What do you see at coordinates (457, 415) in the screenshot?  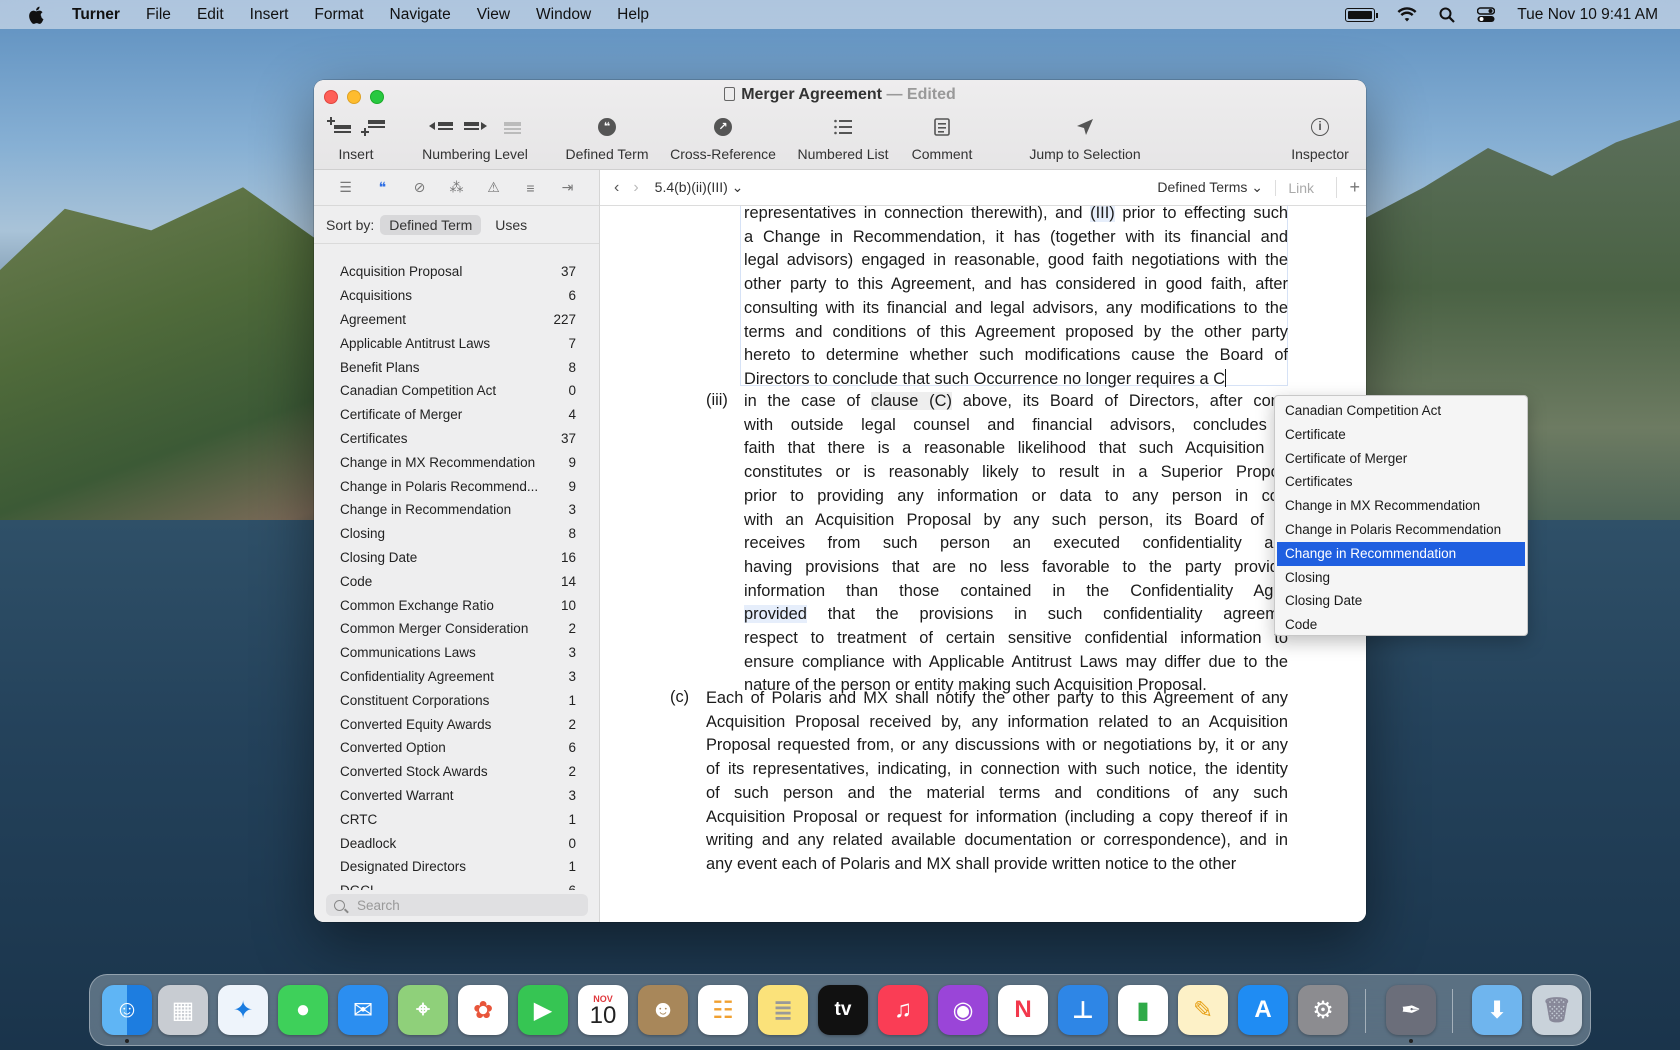 I see `defined-term-row: Certificate of Merger 4` at bounding box center [457, 415].